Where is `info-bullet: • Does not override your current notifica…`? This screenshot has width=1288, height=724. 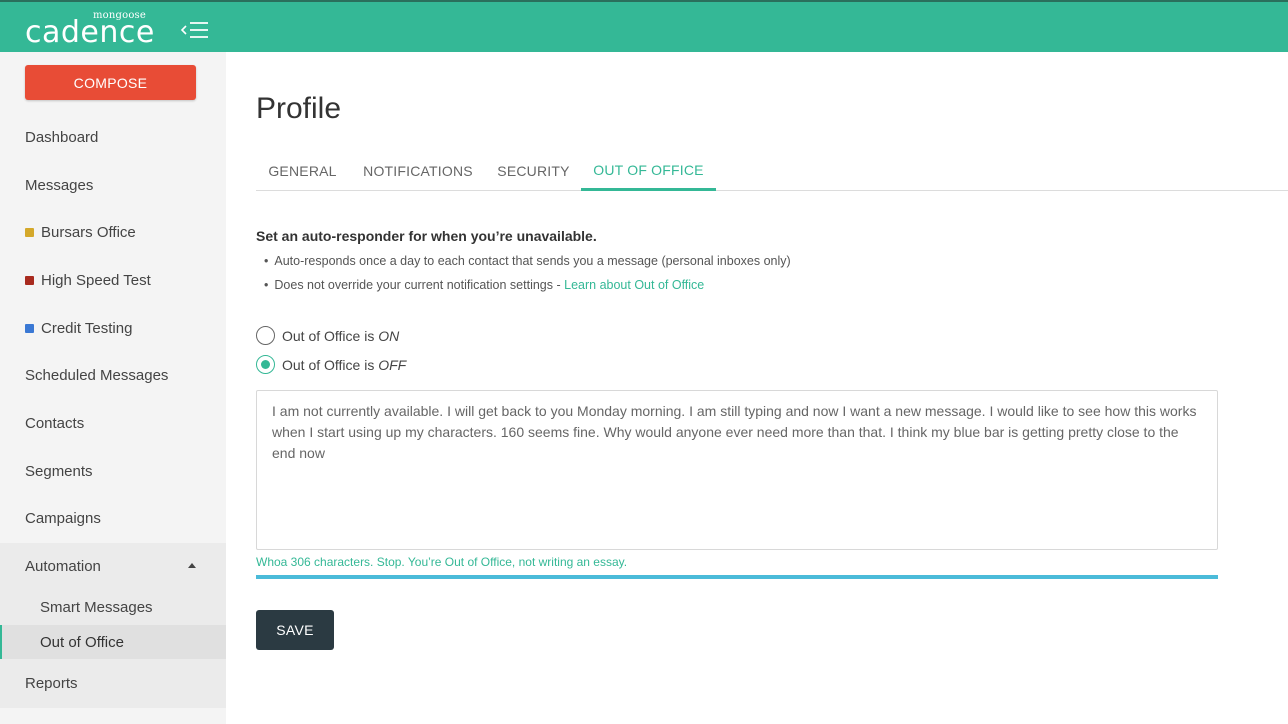 info-bullet: • Does not override your current notifica… is located at coordinates (484, 285).